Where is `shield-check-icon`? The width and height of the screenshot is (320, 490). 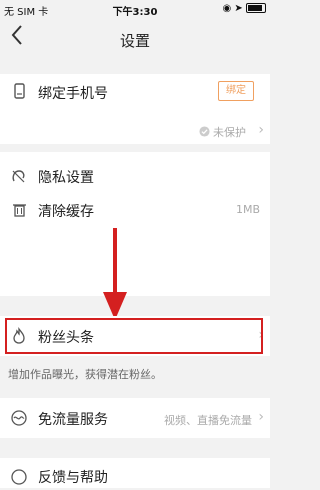 shield-check-icon is located at coordinates (206, 132).